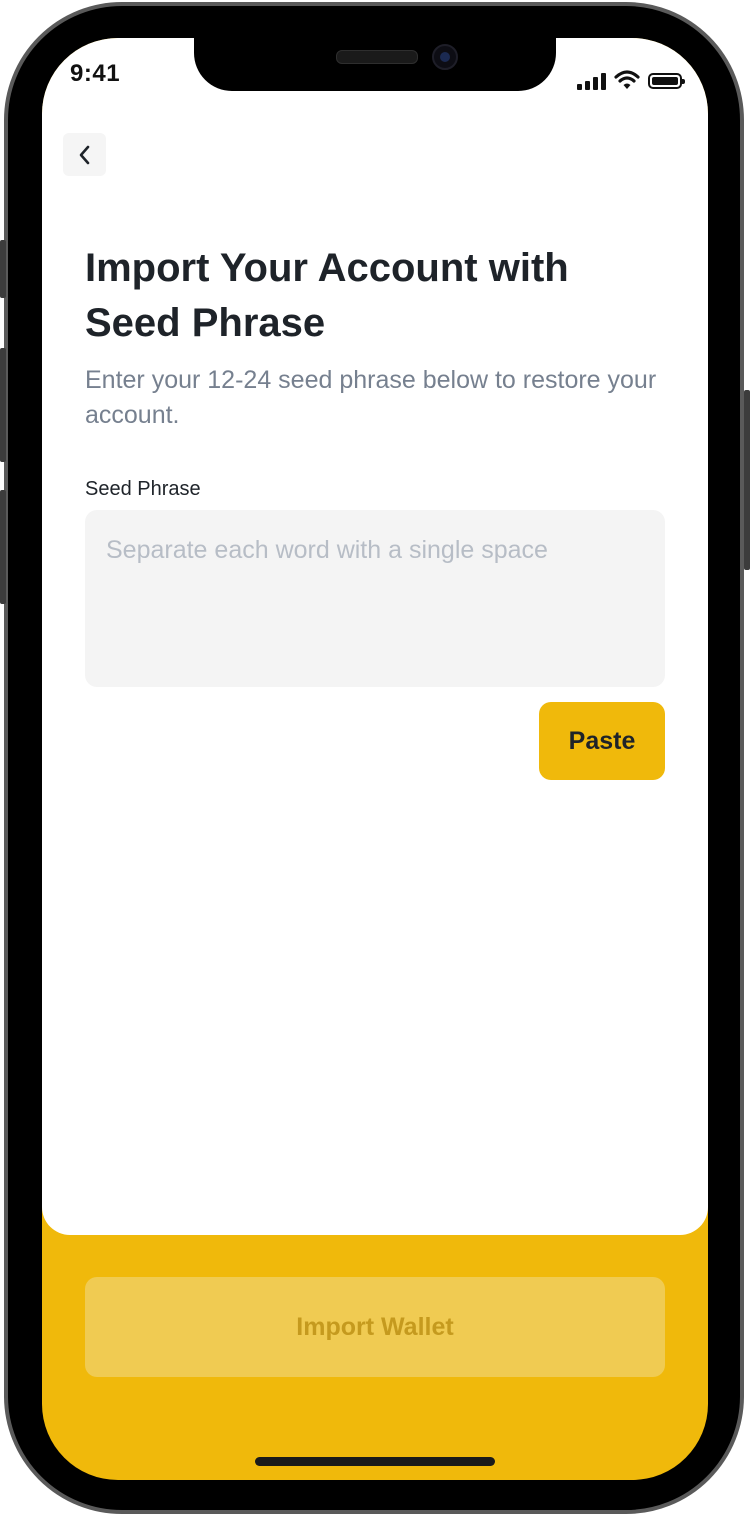 This screenshot has width=750, height=1518. What do you see at coordinates (377, 57) in the screenshot?
I see `earpiece-speaker` at bounding box center [377, 57].